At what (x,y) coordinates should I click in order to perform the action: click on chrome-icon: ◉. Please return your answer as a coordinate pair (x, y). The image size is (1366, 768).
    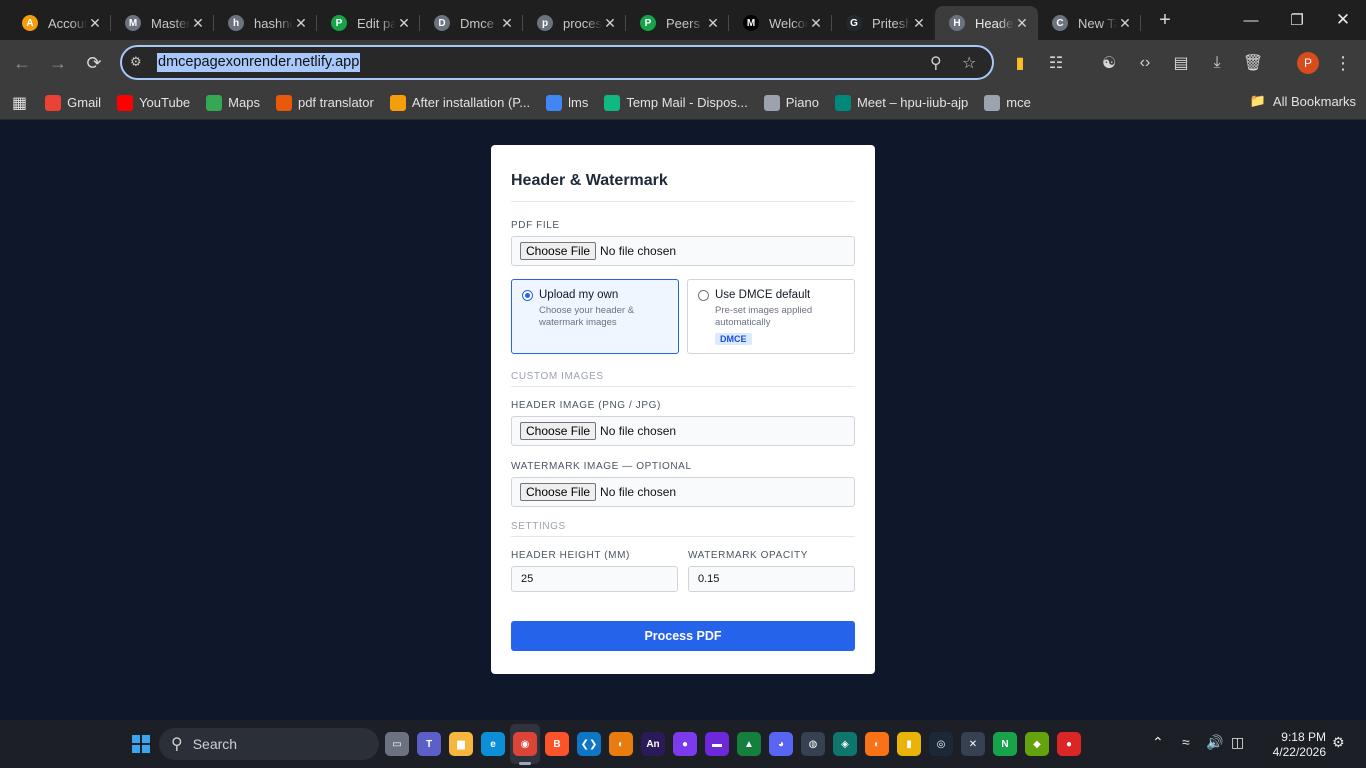
    Looking at the image, I should click on (525, 744).